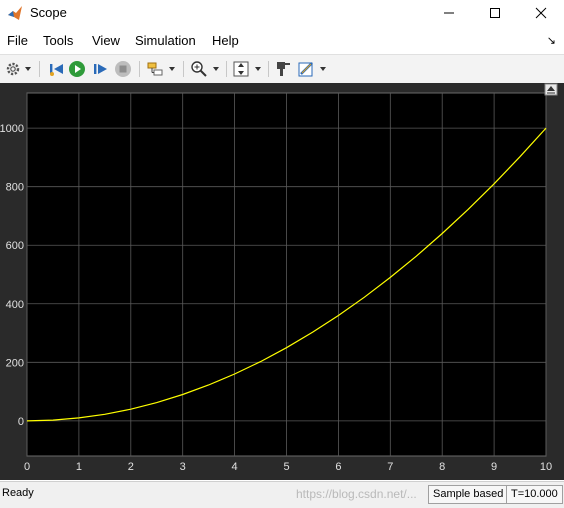  I want to click on sample-mode-indicator: Sample based, so click(468, 494).